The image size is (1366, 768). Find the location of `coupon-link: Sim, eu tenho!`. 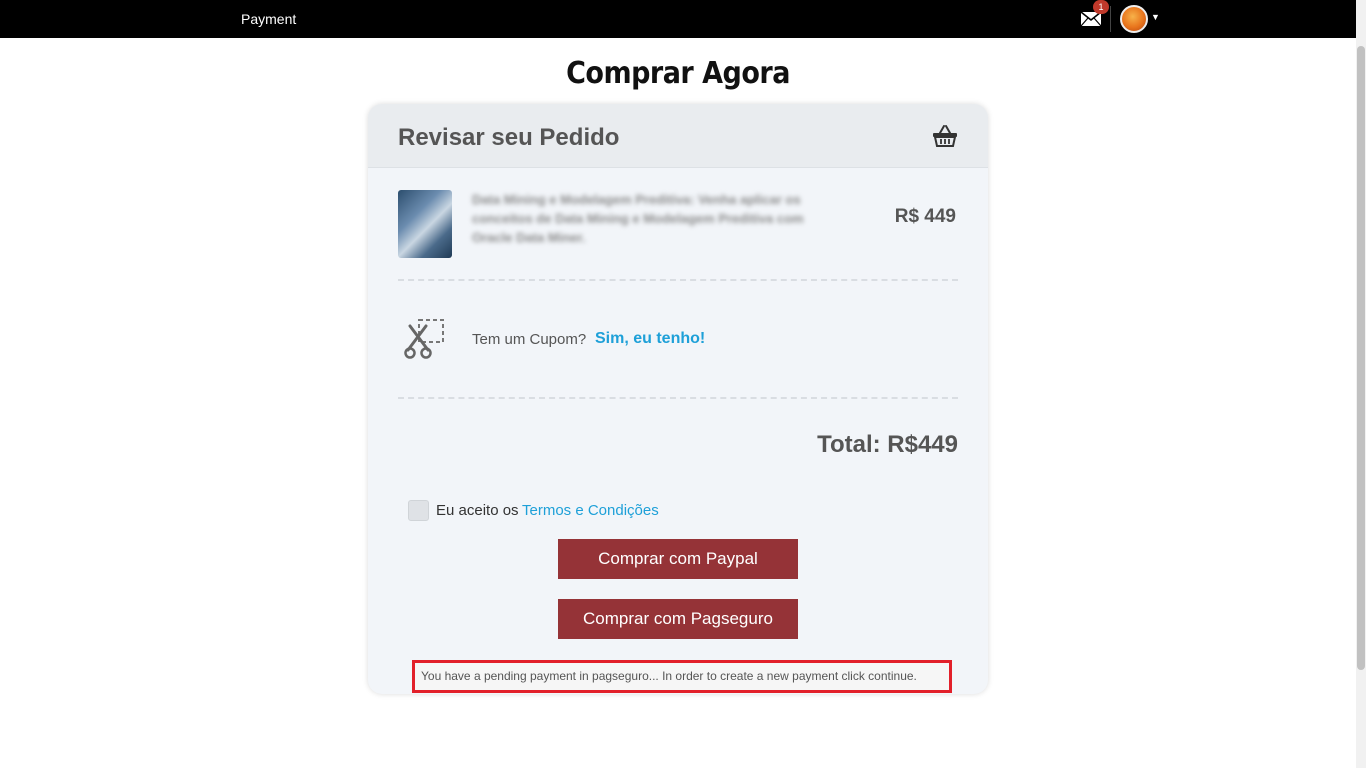

coupon-link: Sim, eu tenho! is located at coordinates (650, 339).